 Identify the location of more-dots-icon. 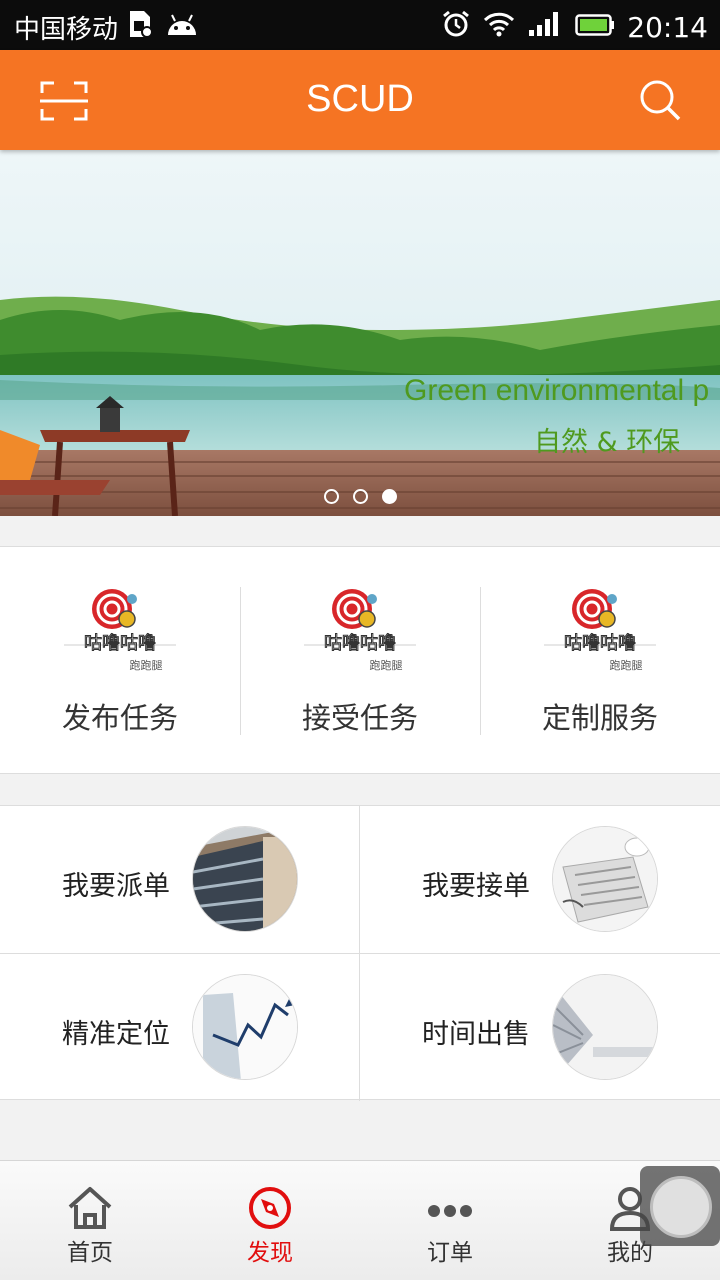
(450, 1211).